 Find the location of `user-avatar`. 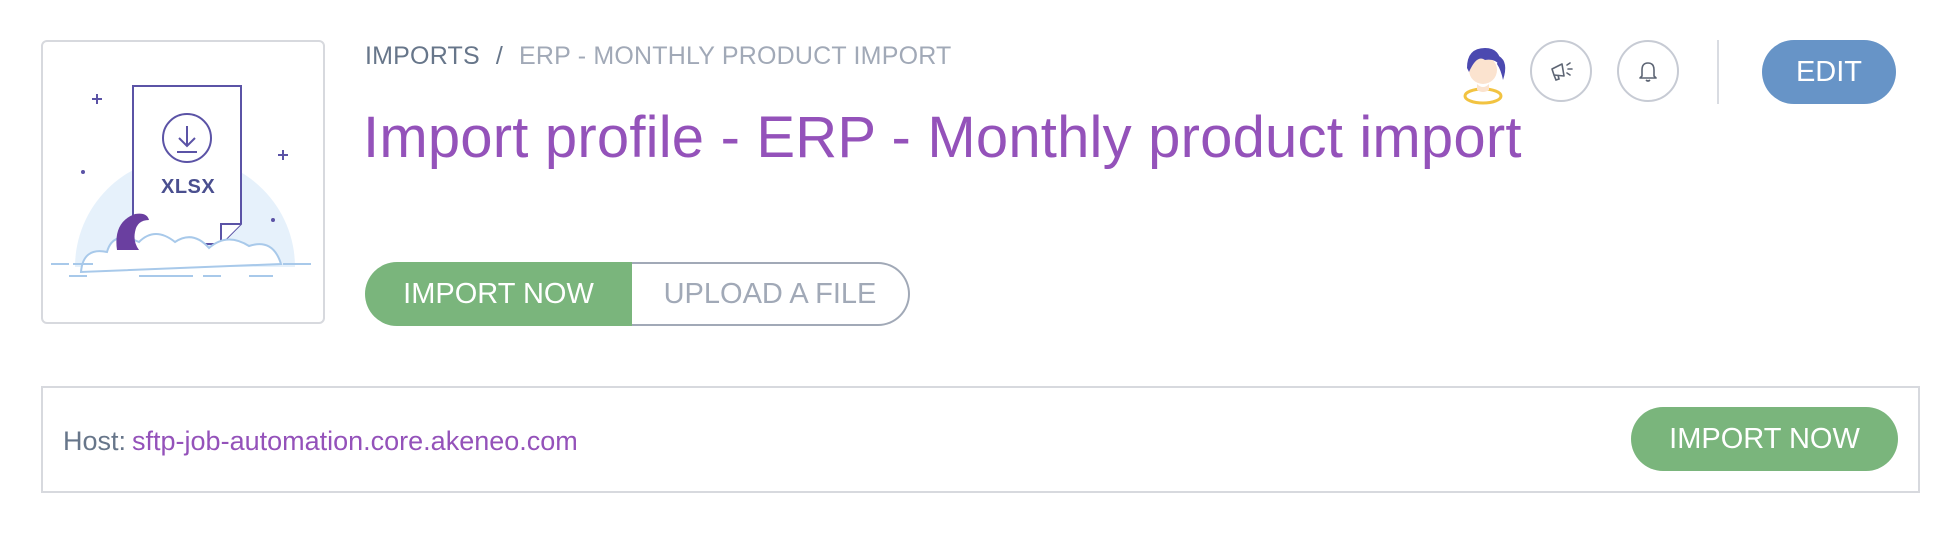

user-avatar is located at coordinates (1483, 73).